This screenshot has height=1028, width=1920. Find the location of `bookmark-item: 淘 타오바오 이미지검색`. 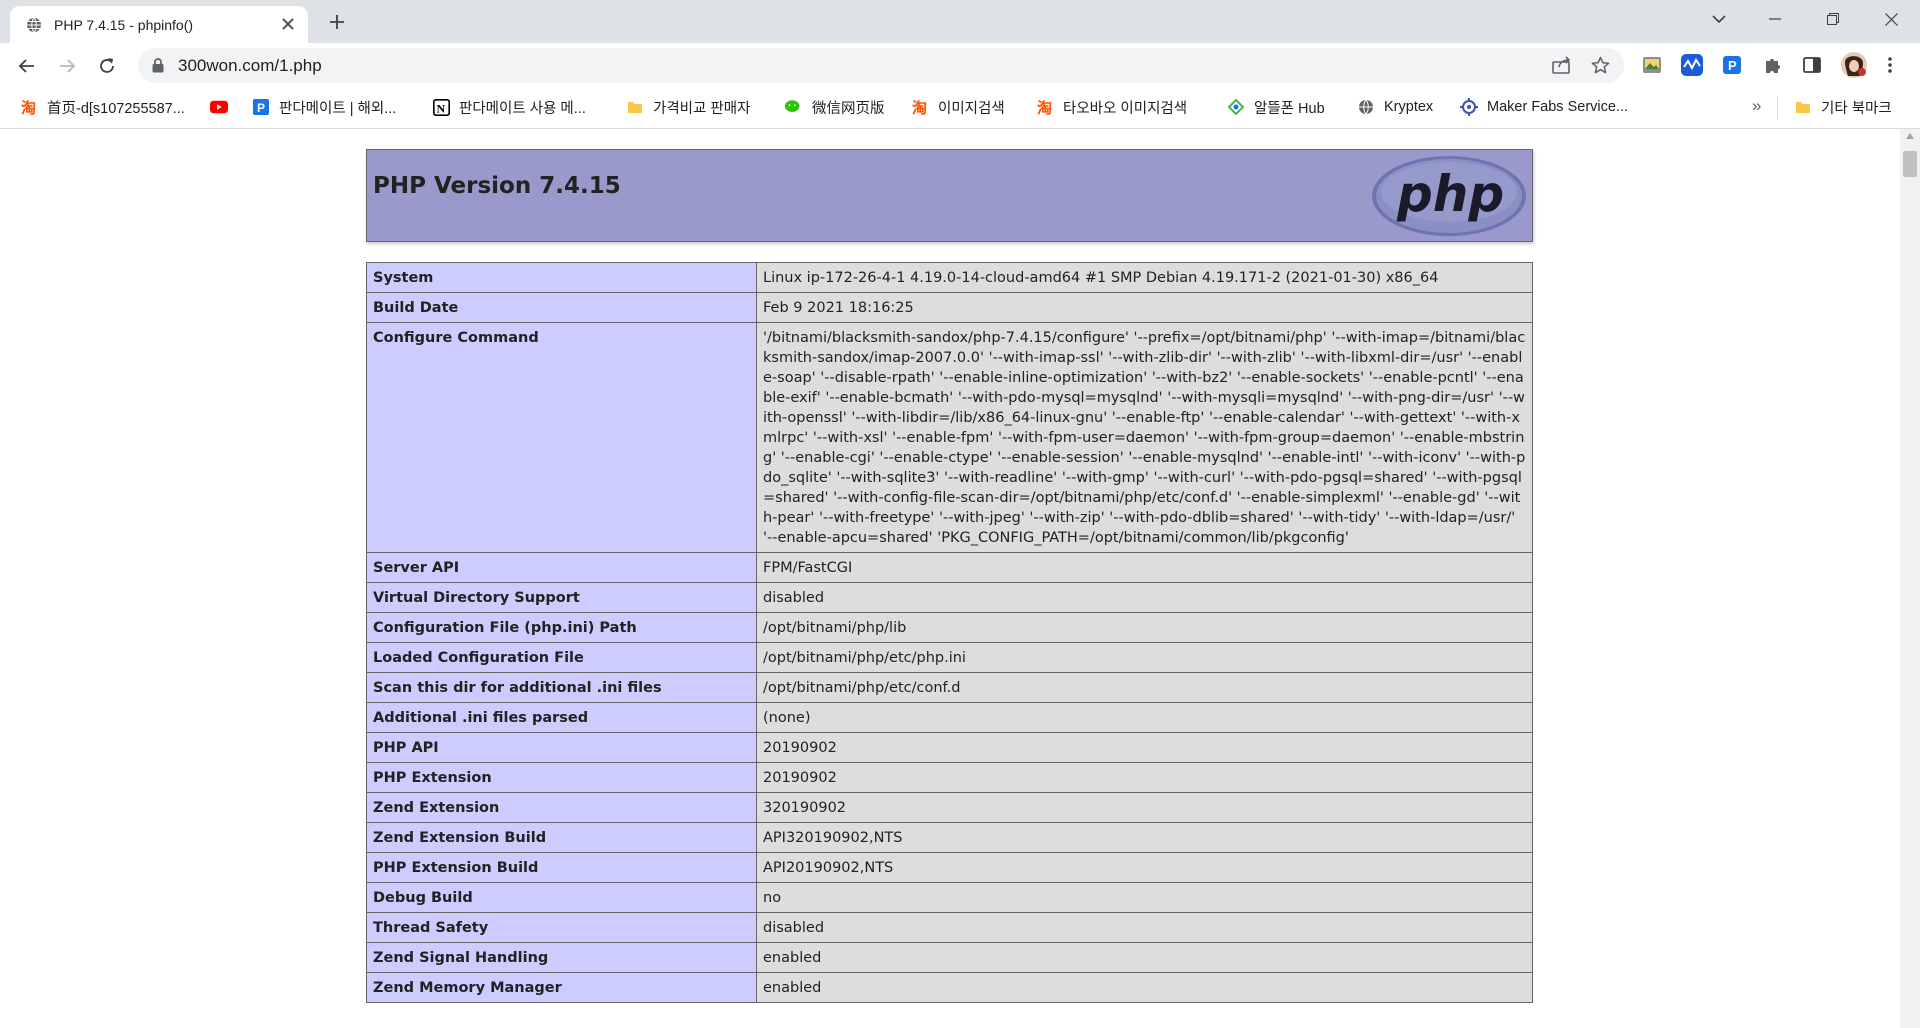

bookmark-item: 淘 타오바오 이미지검색 is located at coordinates (1111, 107).